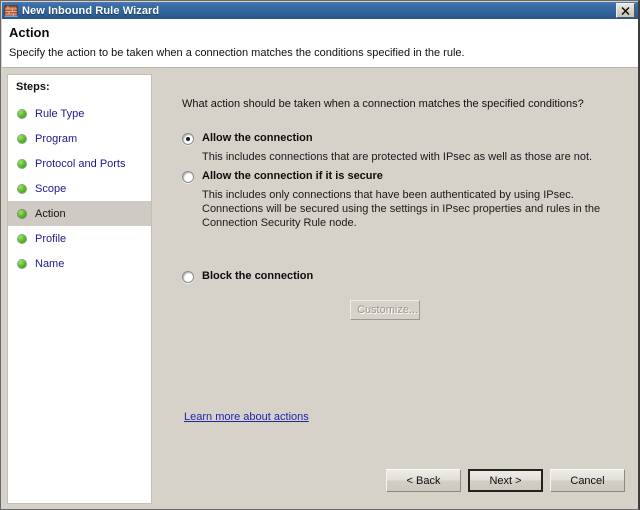 The height and width of the screenshot is (510, 640). I want to click on sidebar-item-program: Program, so click(79, 138).